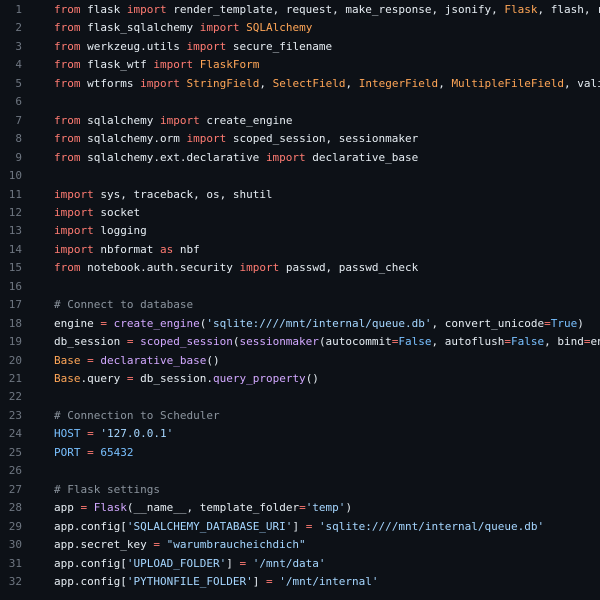  I want to click on line-code: PORT = 65432, so click(94, 453).